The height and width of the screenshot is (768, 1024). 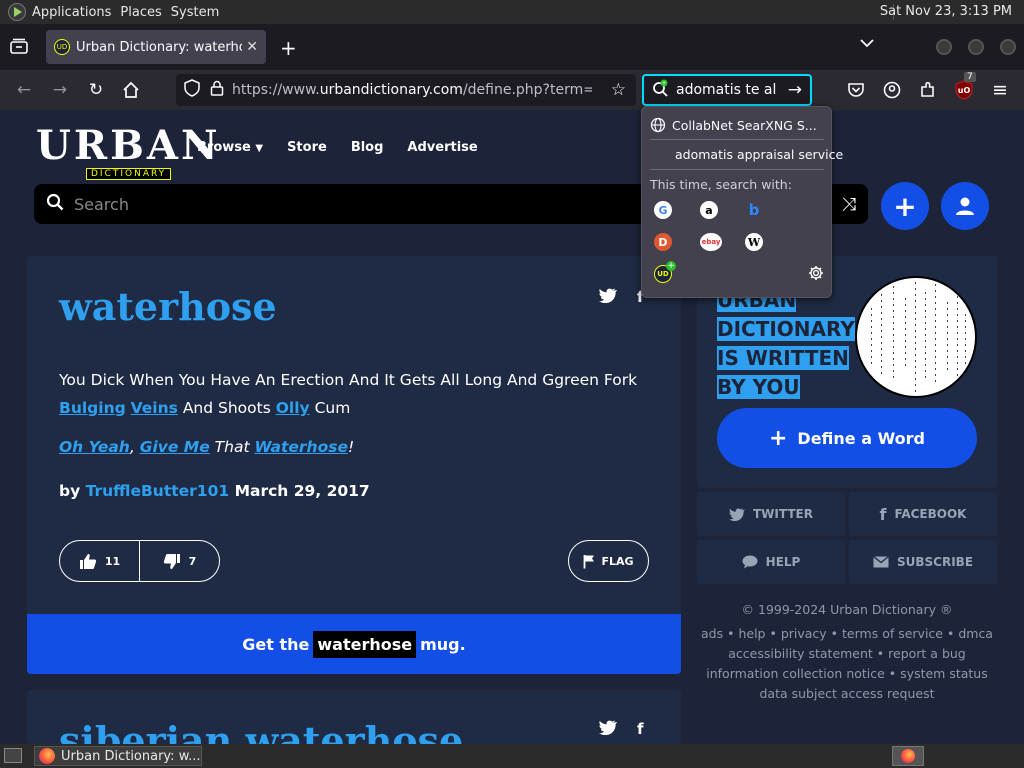 I want to click on footer-dmca: dmca, so click(x=975, y=633).